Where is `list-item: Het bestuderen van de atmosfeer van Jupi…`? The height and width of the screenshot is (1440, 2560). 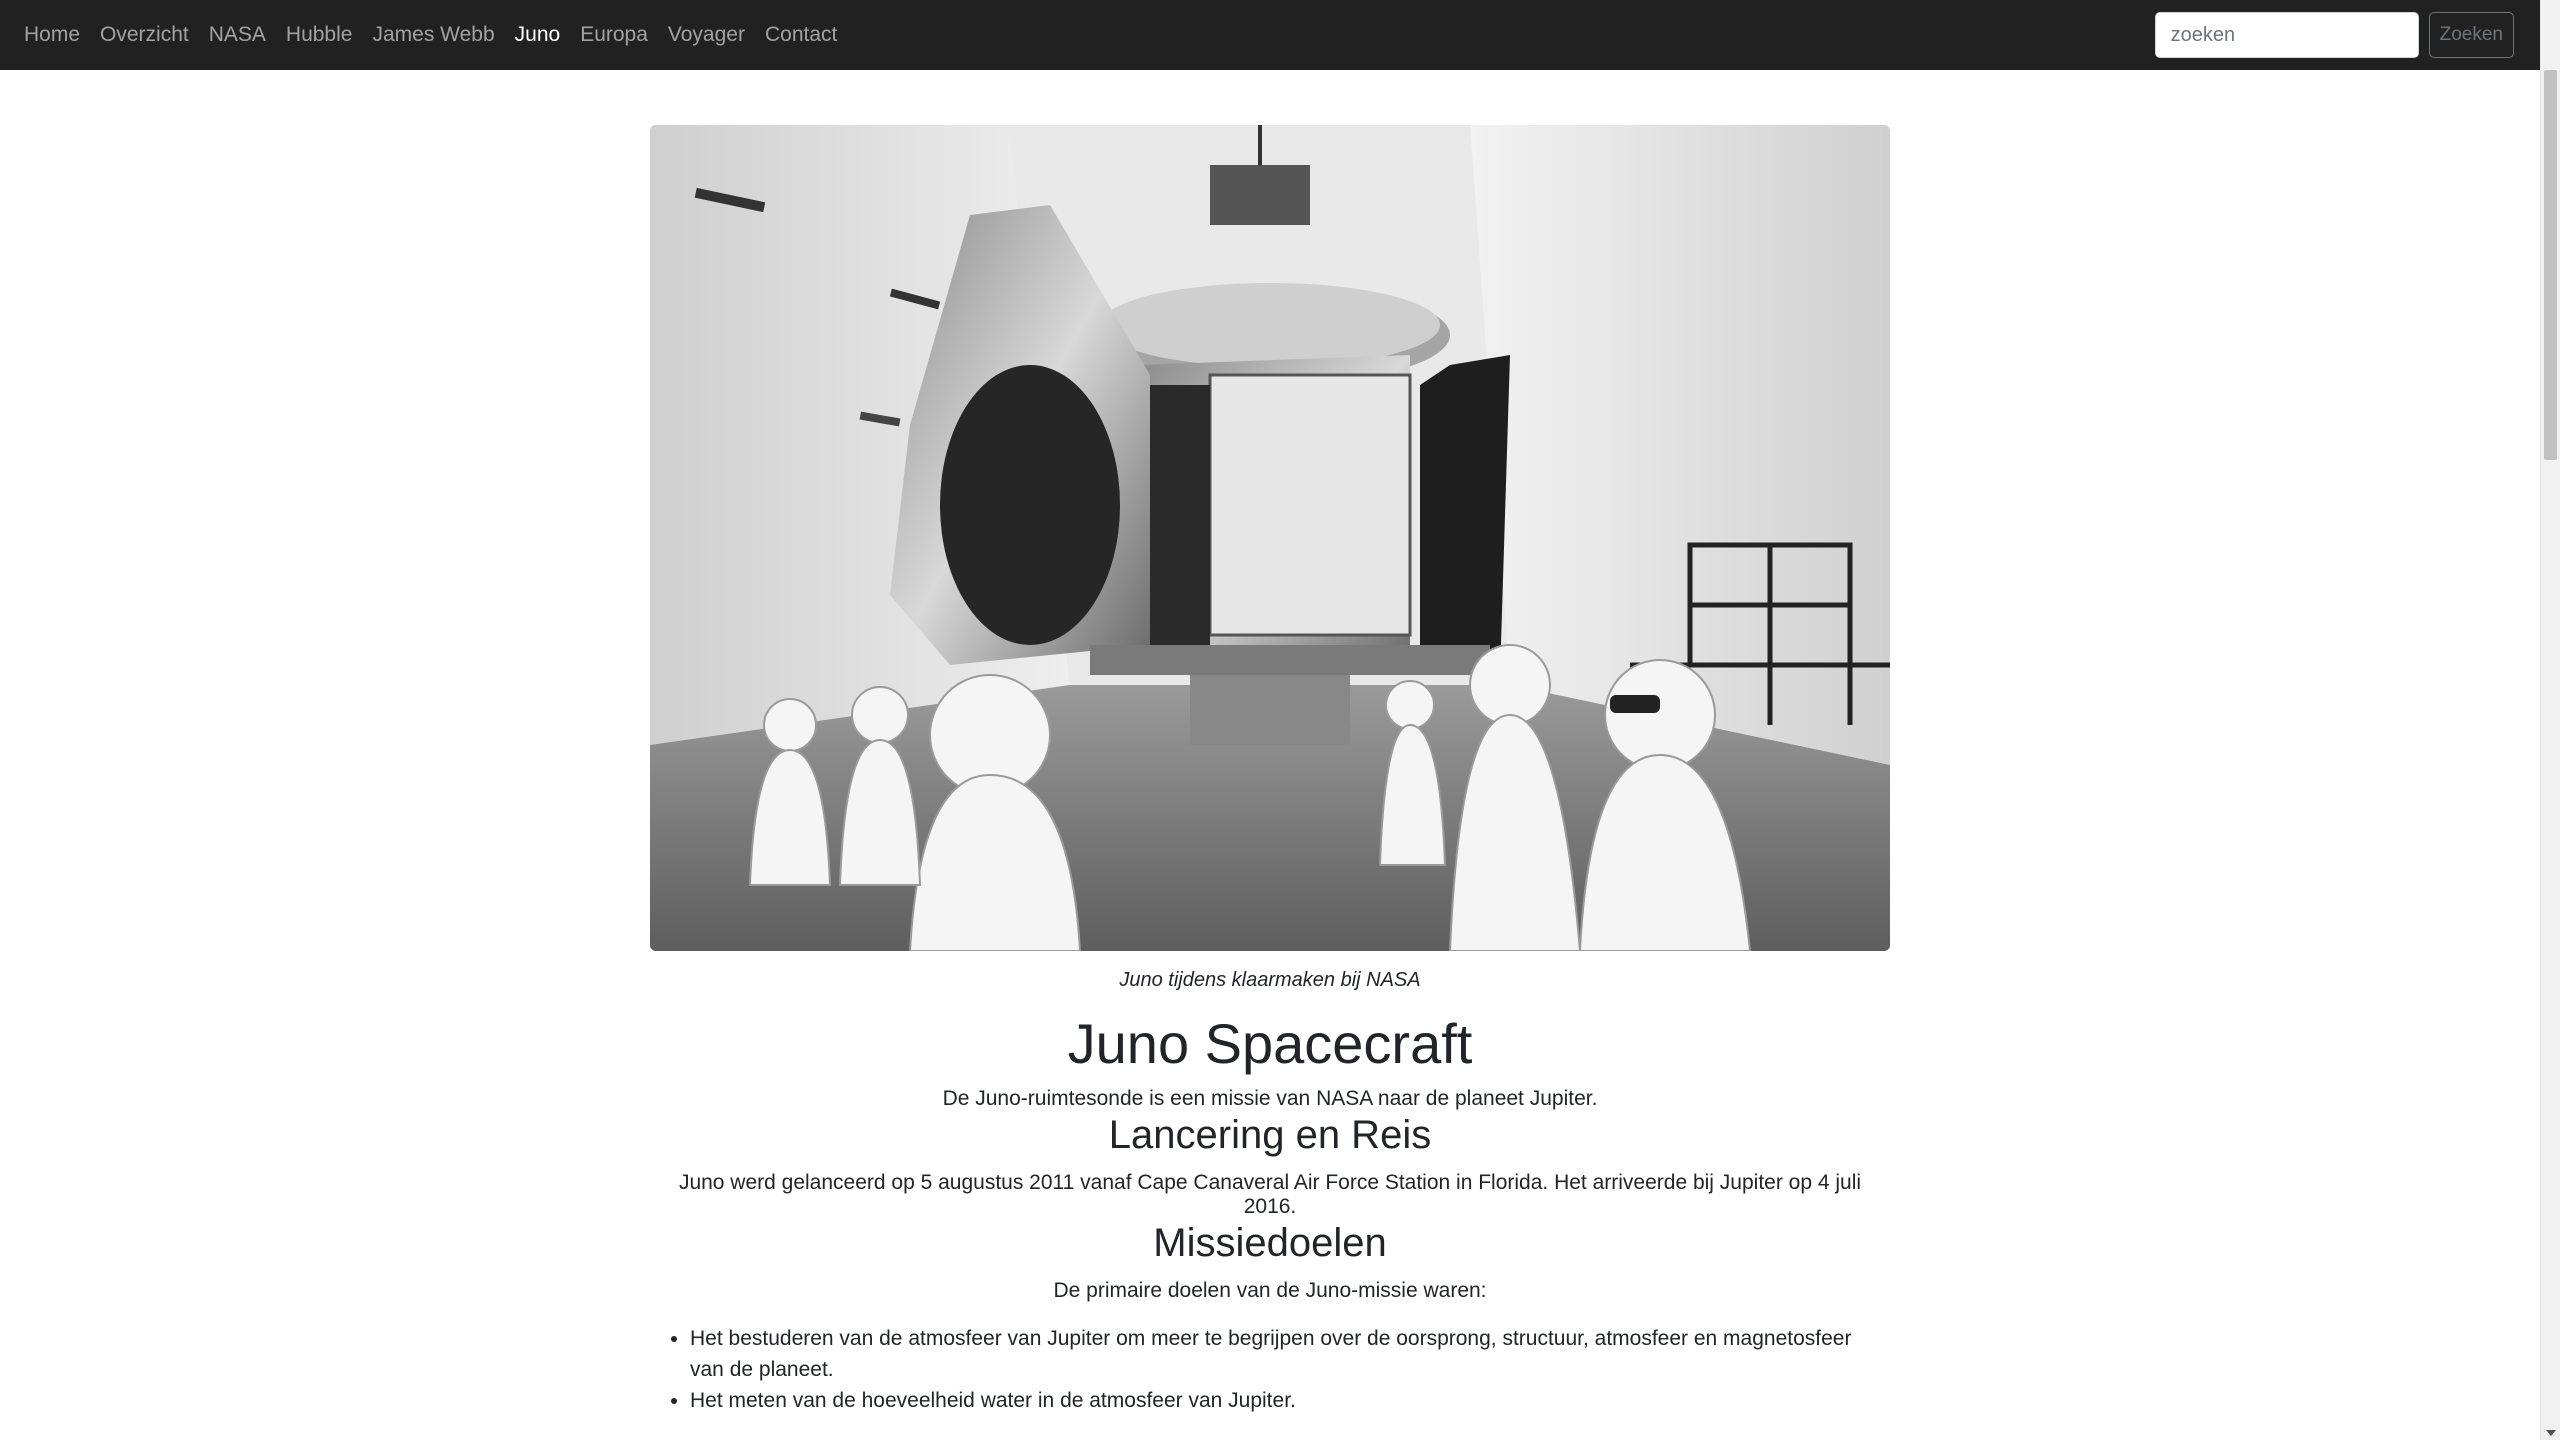 list-item: Het bestuderen van de atmosfeer van Jupi… is located at coordinates (1290, 1354).